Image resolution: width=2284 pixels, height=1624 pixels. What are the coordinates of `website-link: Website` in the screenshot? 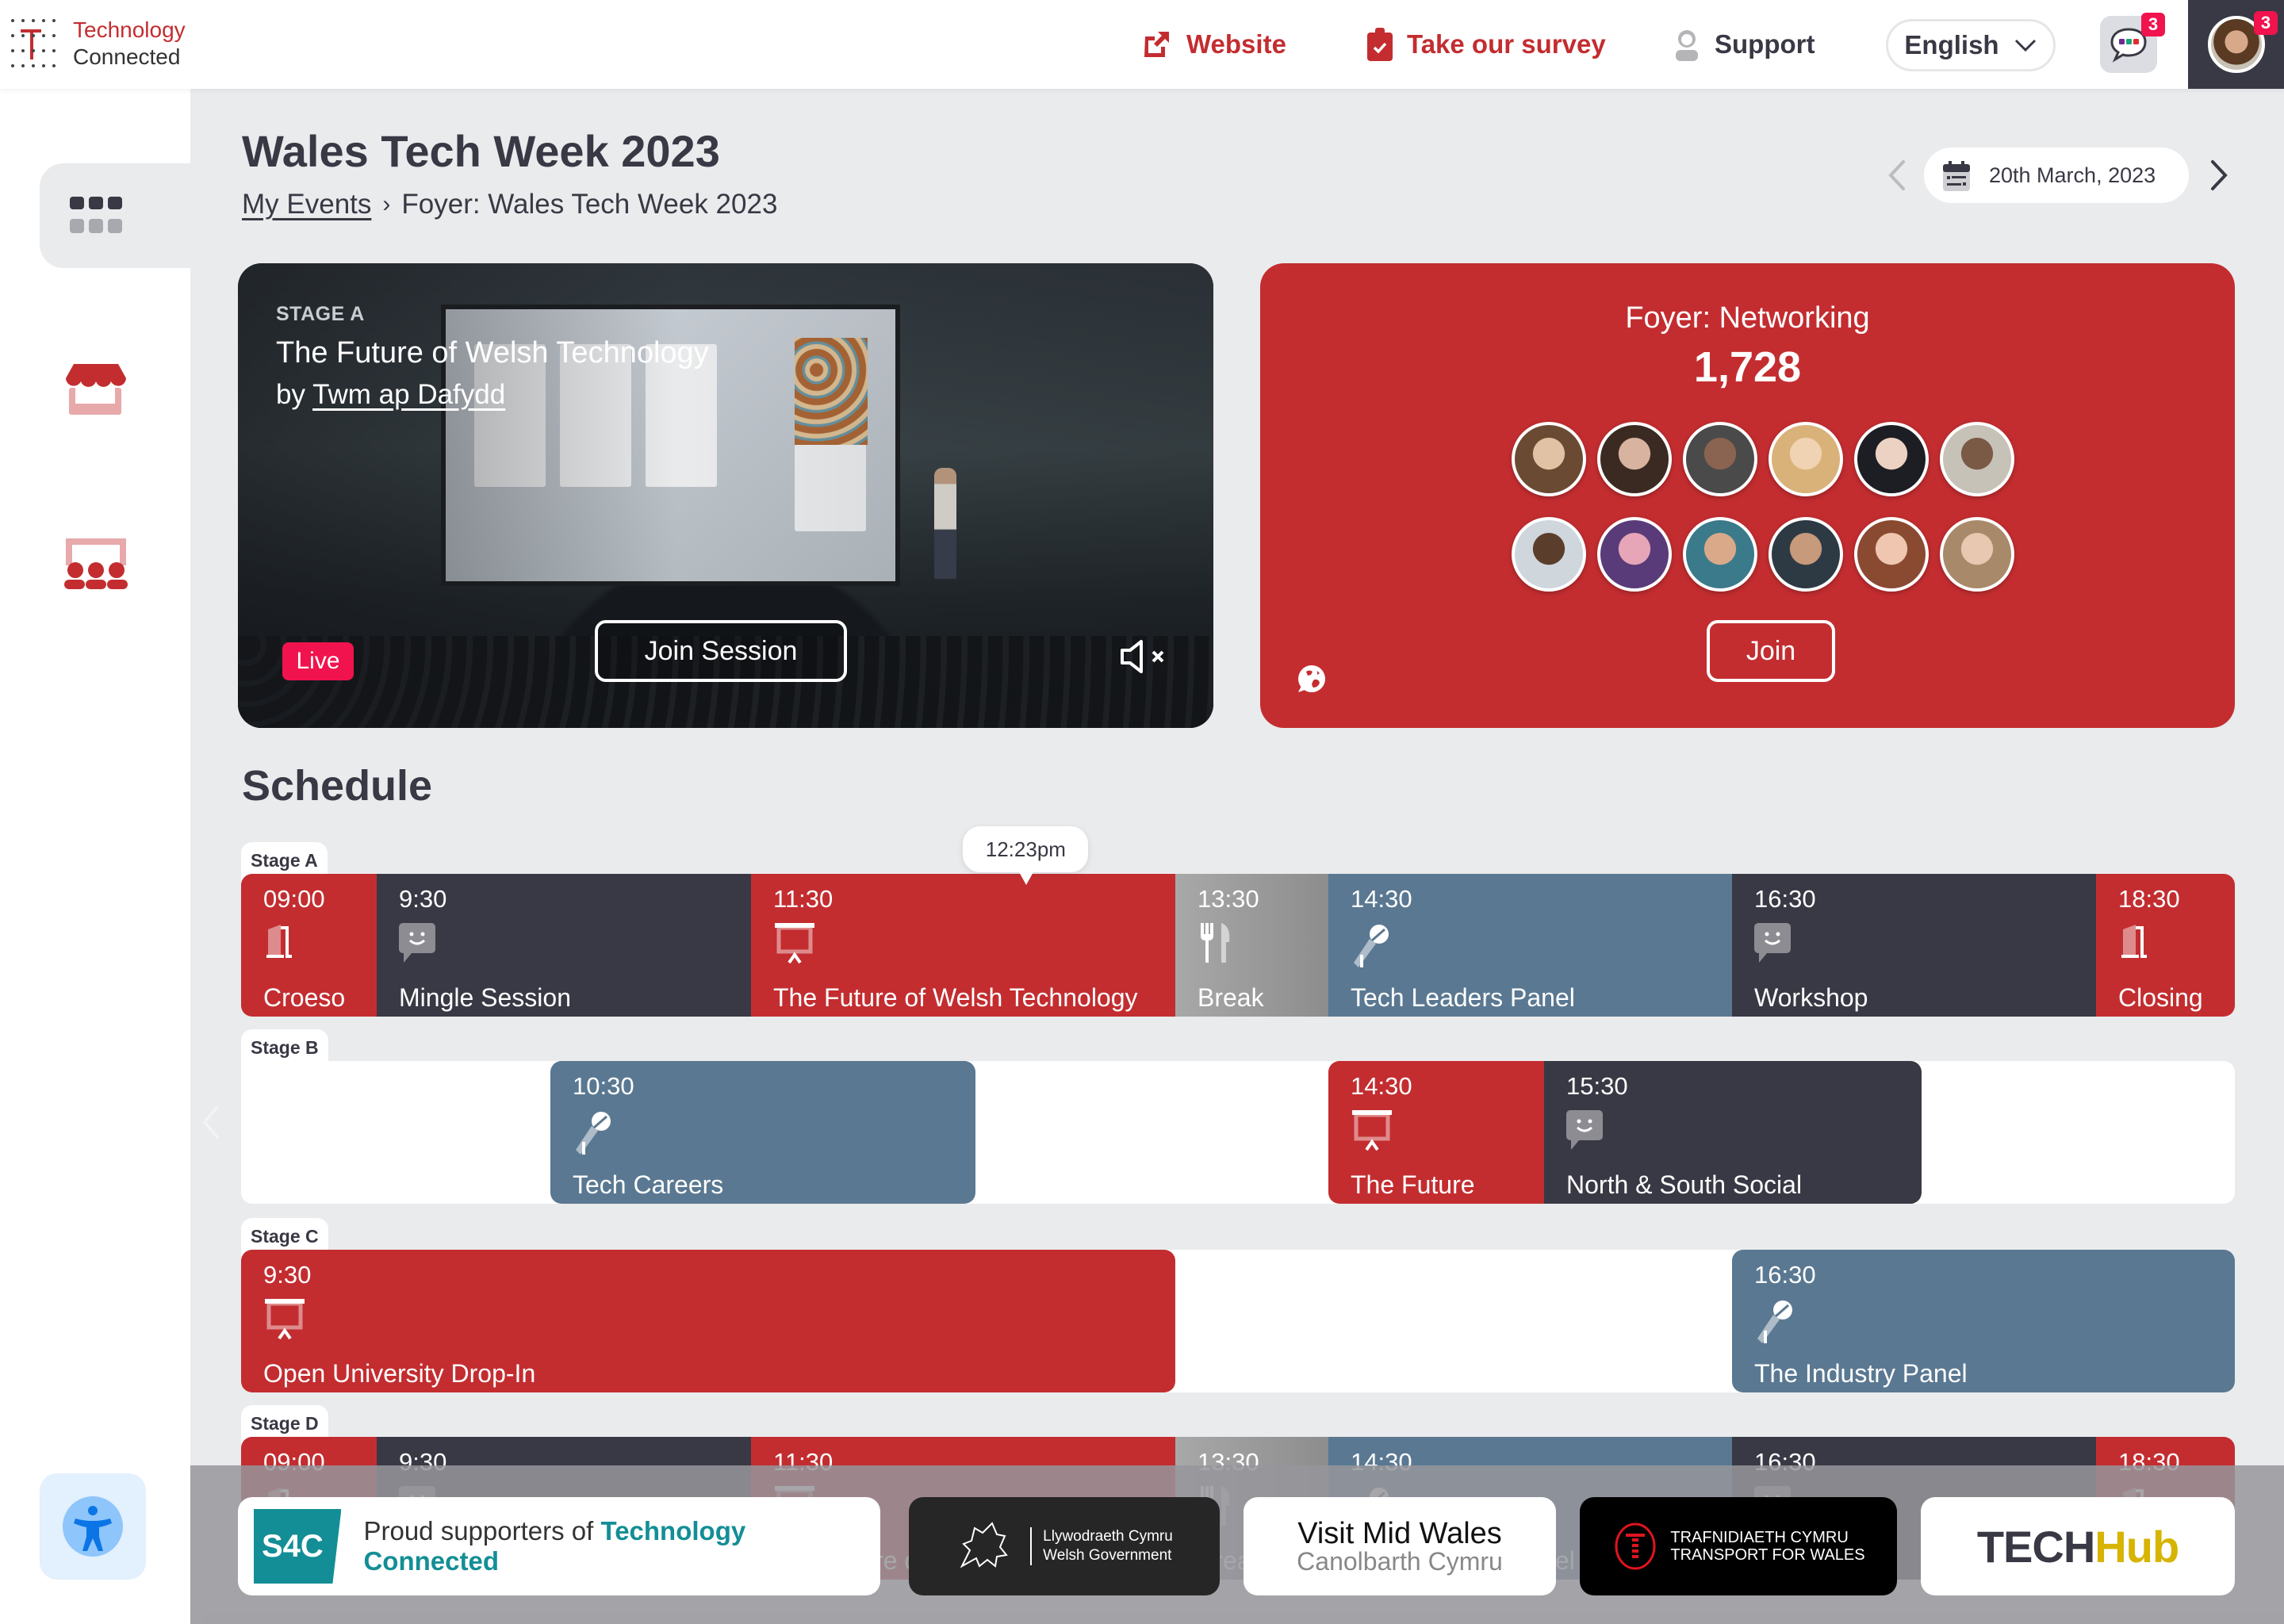 It's located at (1213, 44).